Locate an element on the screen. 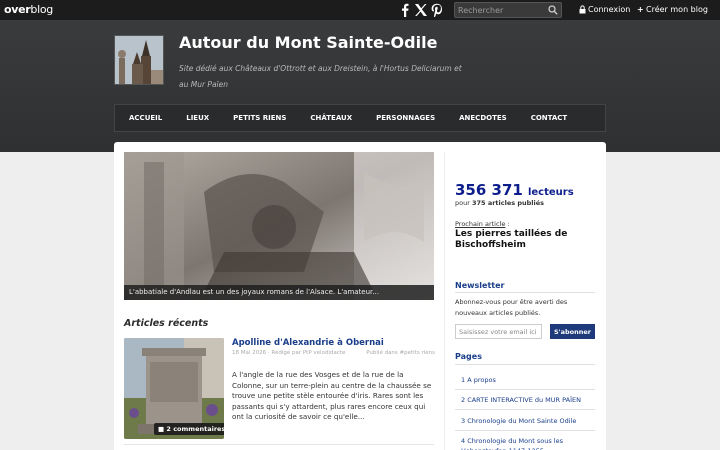 The image size is (720, 450). next-article-label: Prochain article : is located at coordinates (482, 224).